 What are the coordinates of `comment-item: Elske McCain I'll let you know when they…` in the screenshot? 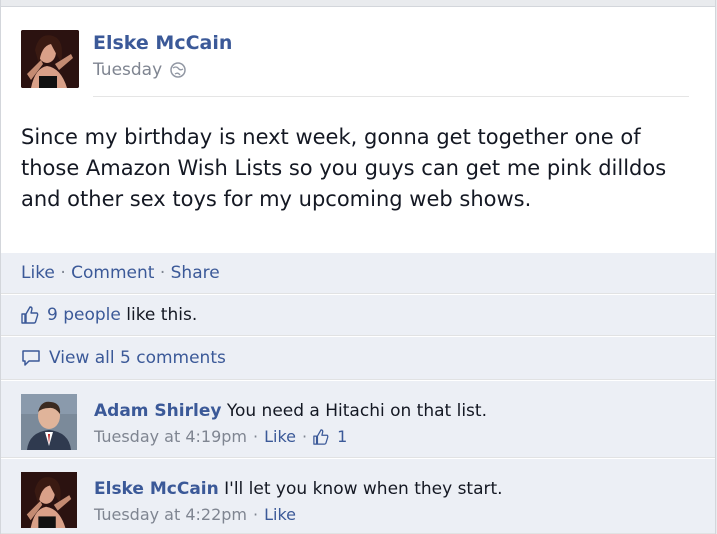 It's located at (358, 496).